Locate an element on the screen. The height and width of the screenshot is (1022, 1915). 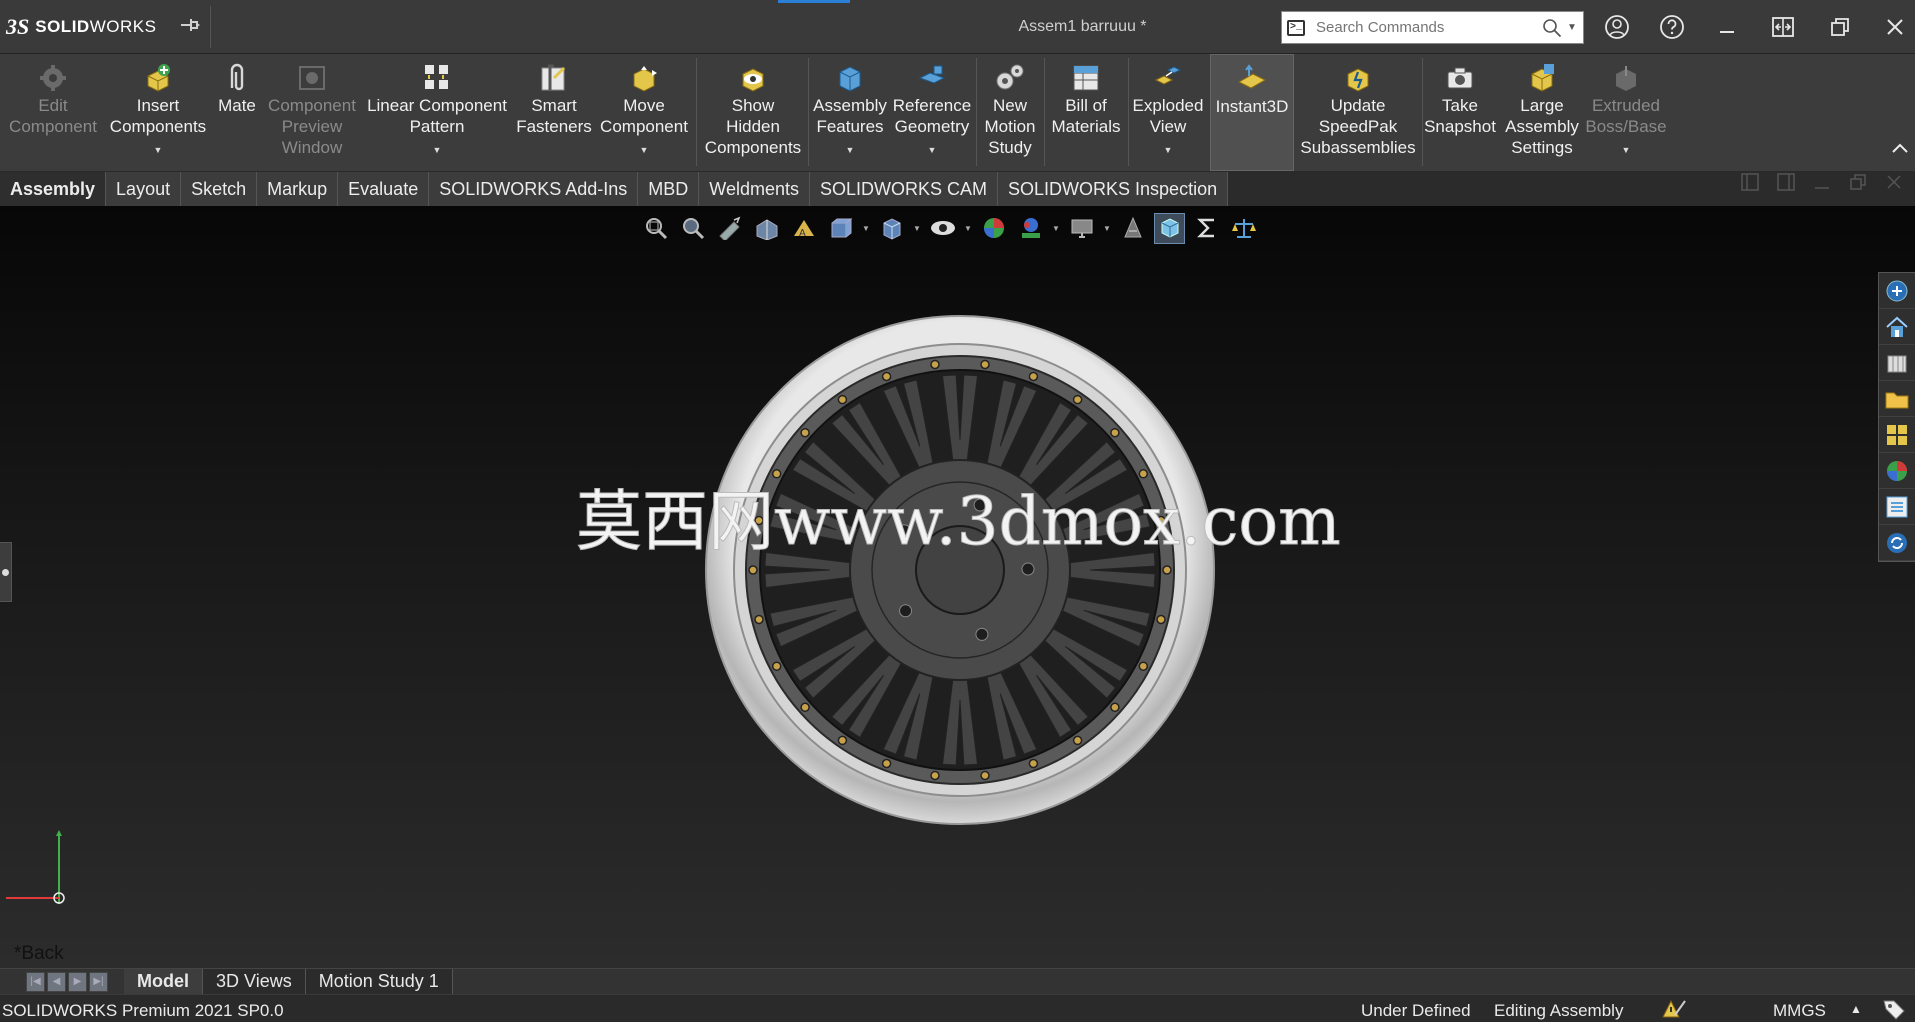
linear-pattern-chevron-down-icon: ▼ is located at coordinates (437, 150).